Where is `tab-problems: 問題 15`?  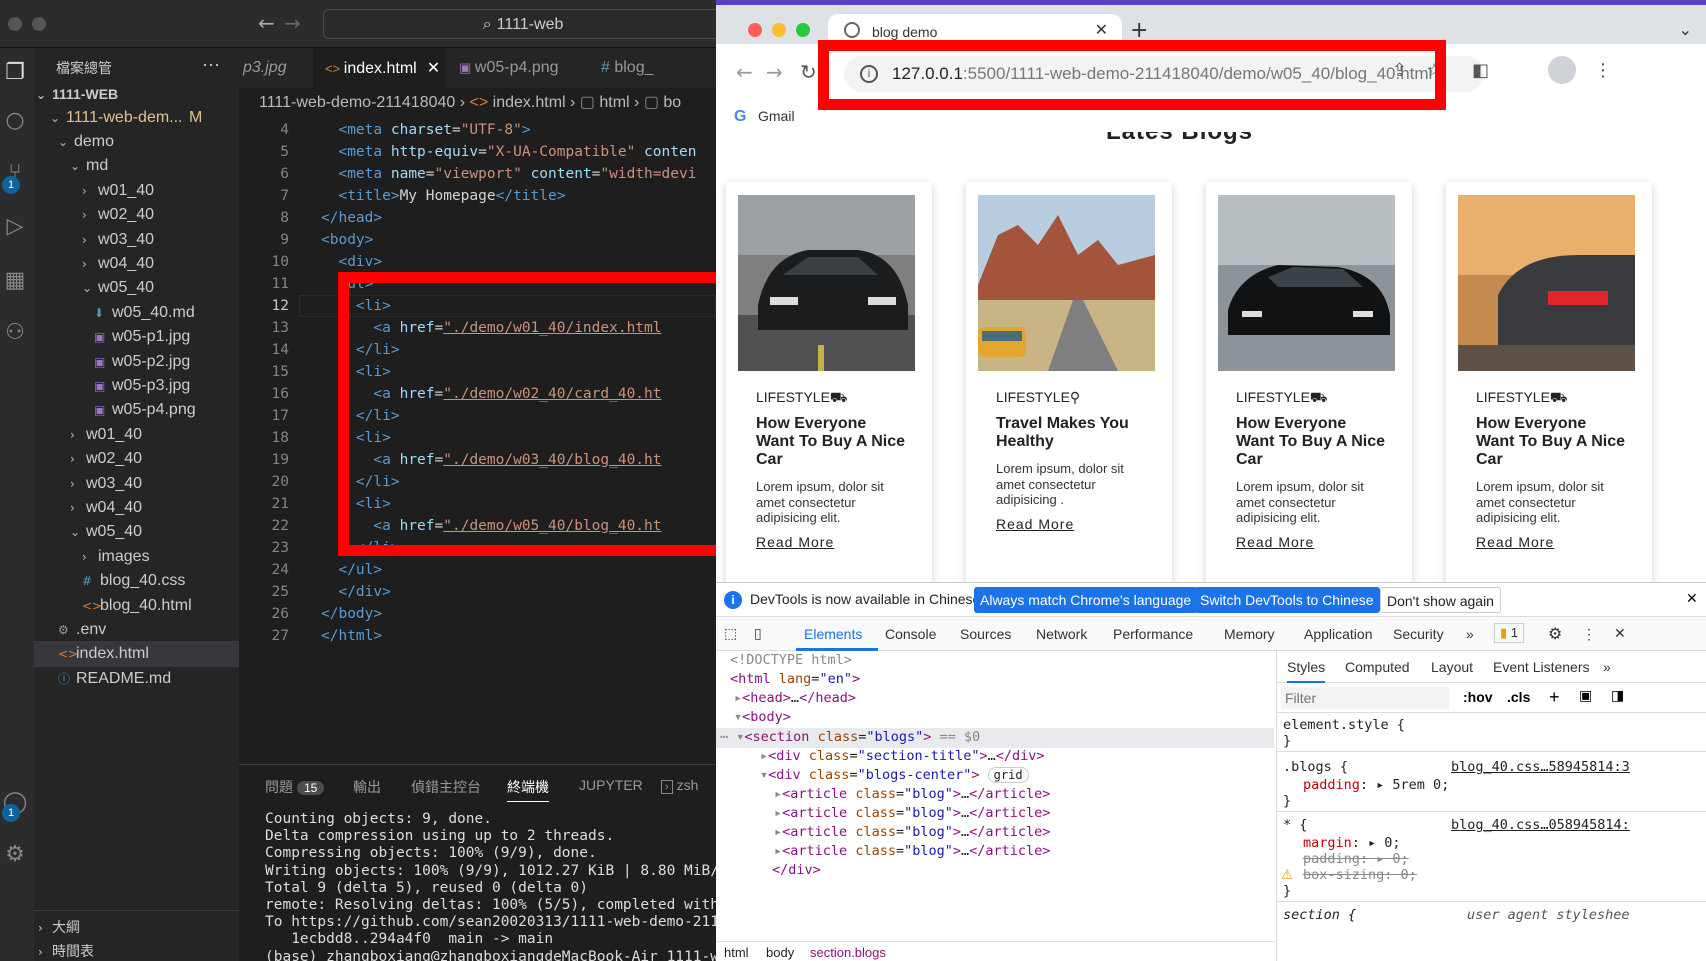 tab-problems: 問題 15 is located at coordinates (295, 787).